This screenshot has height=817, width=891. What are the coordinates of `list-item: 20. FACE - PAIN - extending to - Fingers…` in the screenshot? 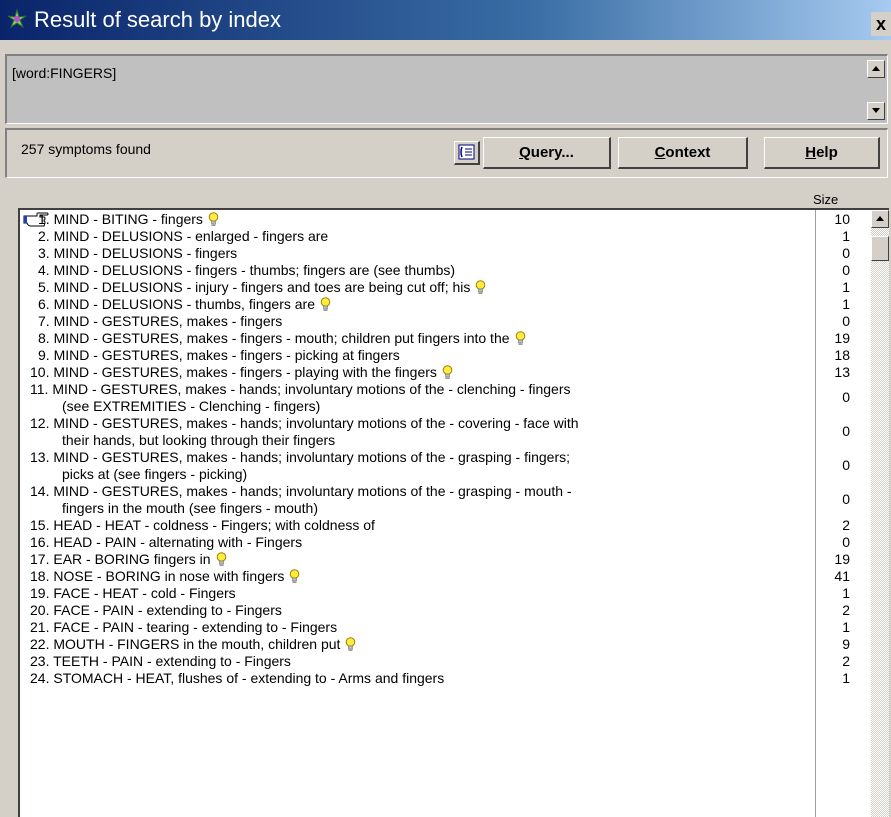 It's located at (445, 610).